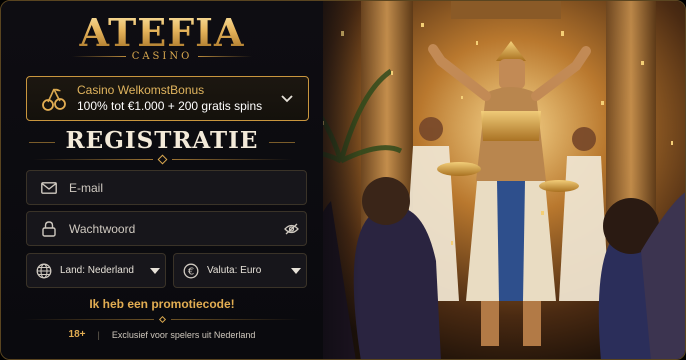 This screenshot has width=686, height=360. What do you see at coordinates (141, 90) in the screenshot?
I see `bonus-title: Casino WelkomstBonus` at bounding box center [141, 90].